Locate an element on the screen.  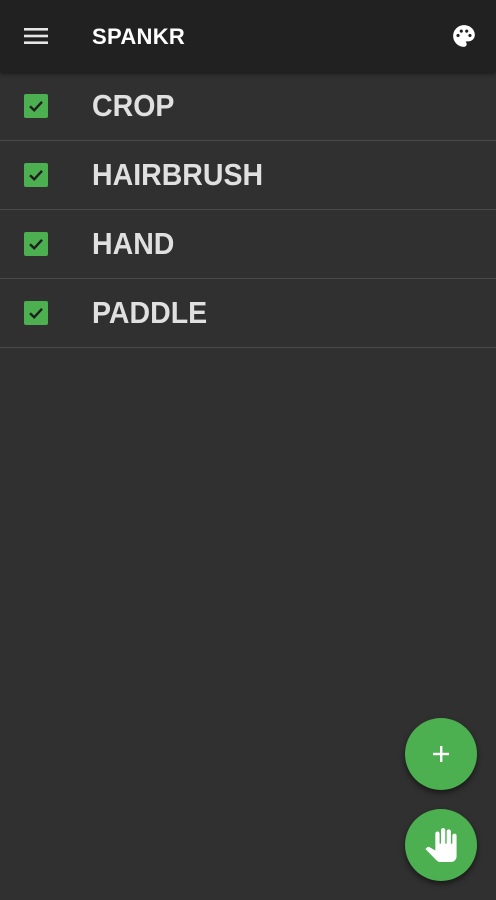
palette-icon is located at coordinates (464, 36).